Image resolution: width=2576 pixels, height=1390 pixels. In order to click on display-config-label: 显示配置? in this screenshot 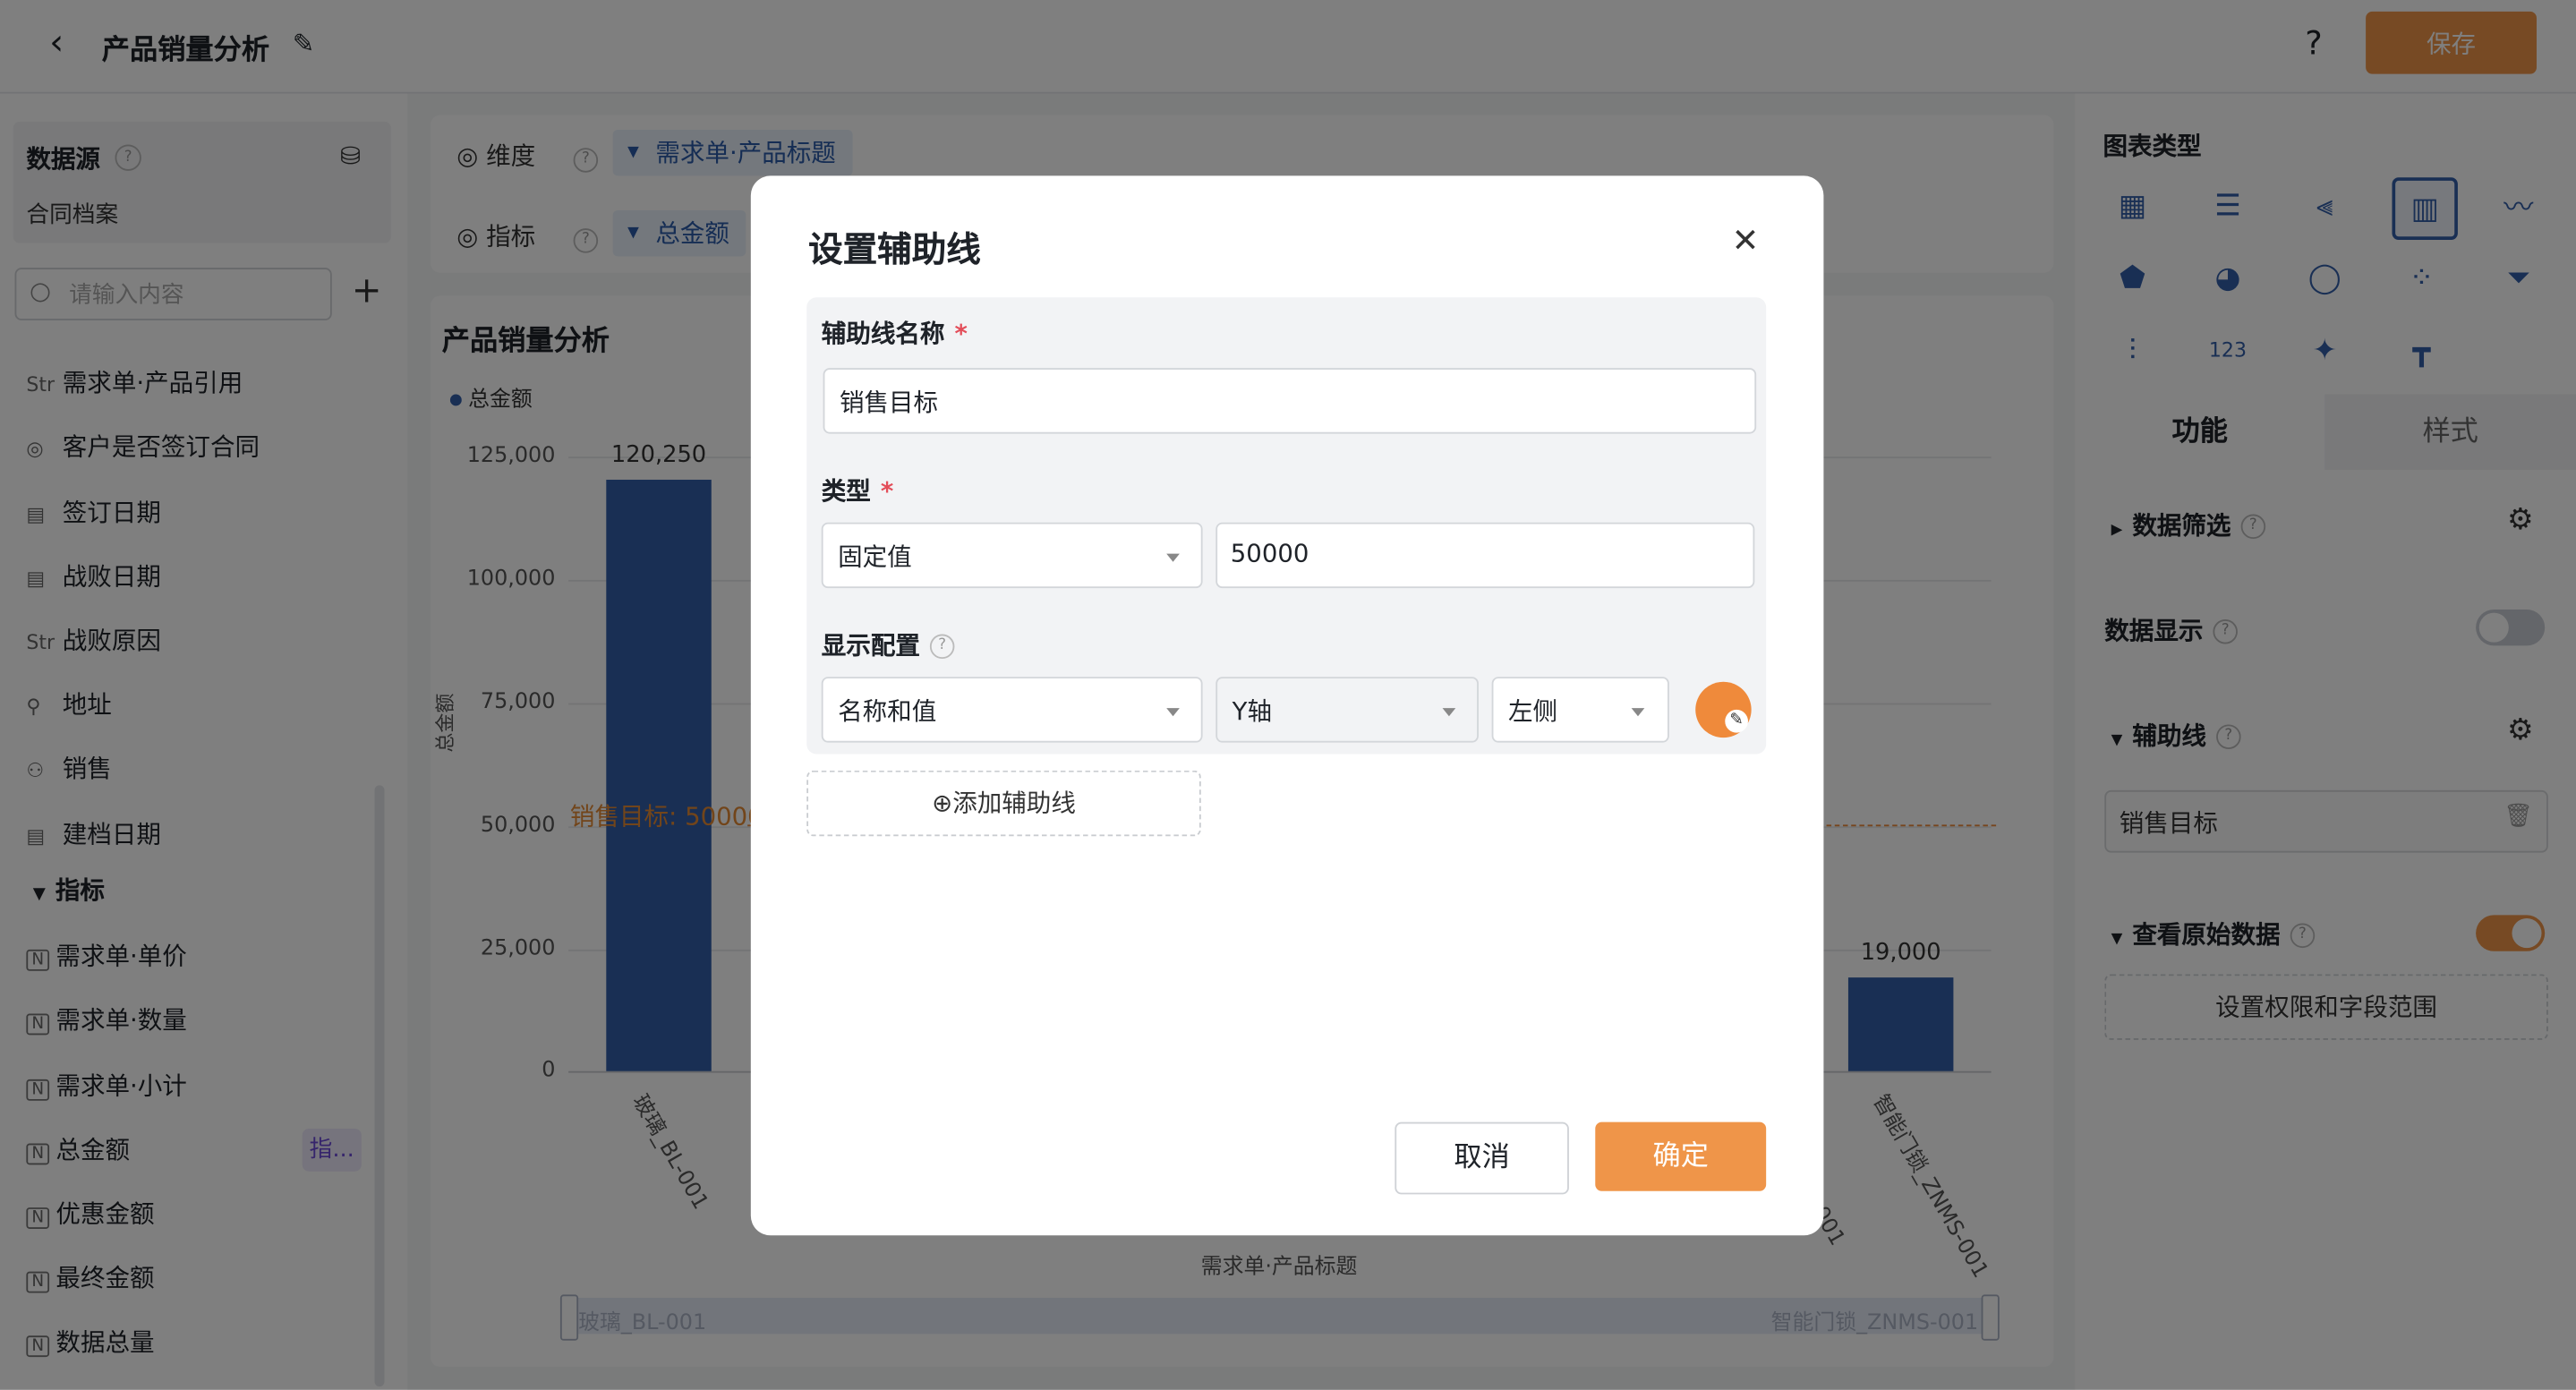, I will do `click(888, 644)`.